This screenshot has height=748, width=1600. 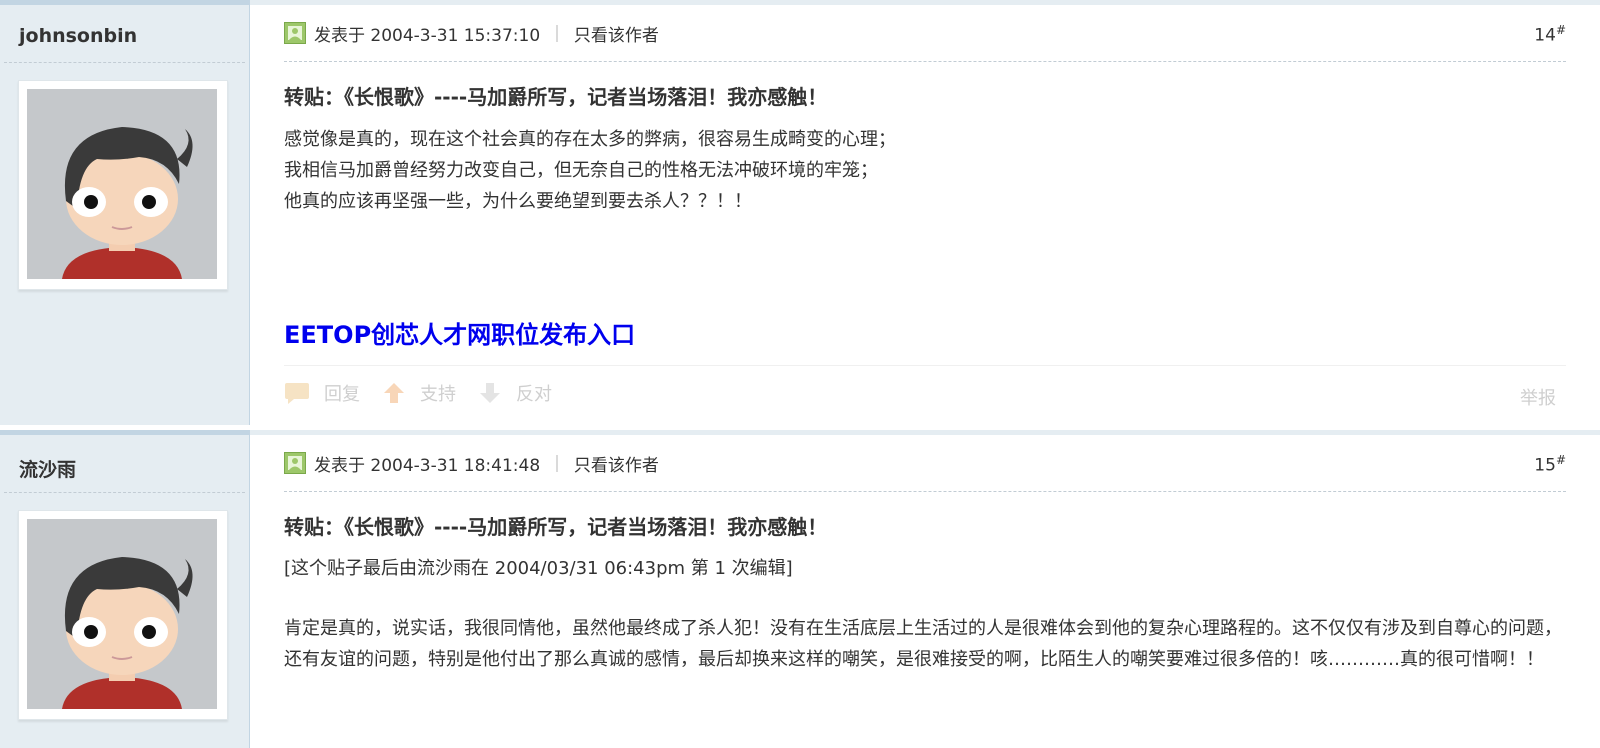 What do you see at coordinates (427, 465) in the screenshot?
I see `post-time: 发表于 2004-3-31 18:41:48` at bounding box center [427, 465].